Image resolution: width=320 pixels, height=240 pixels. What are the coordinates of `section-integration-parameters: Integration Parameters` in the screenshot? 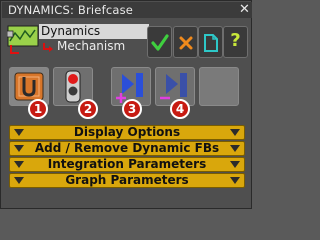 It's located at (127, 164).